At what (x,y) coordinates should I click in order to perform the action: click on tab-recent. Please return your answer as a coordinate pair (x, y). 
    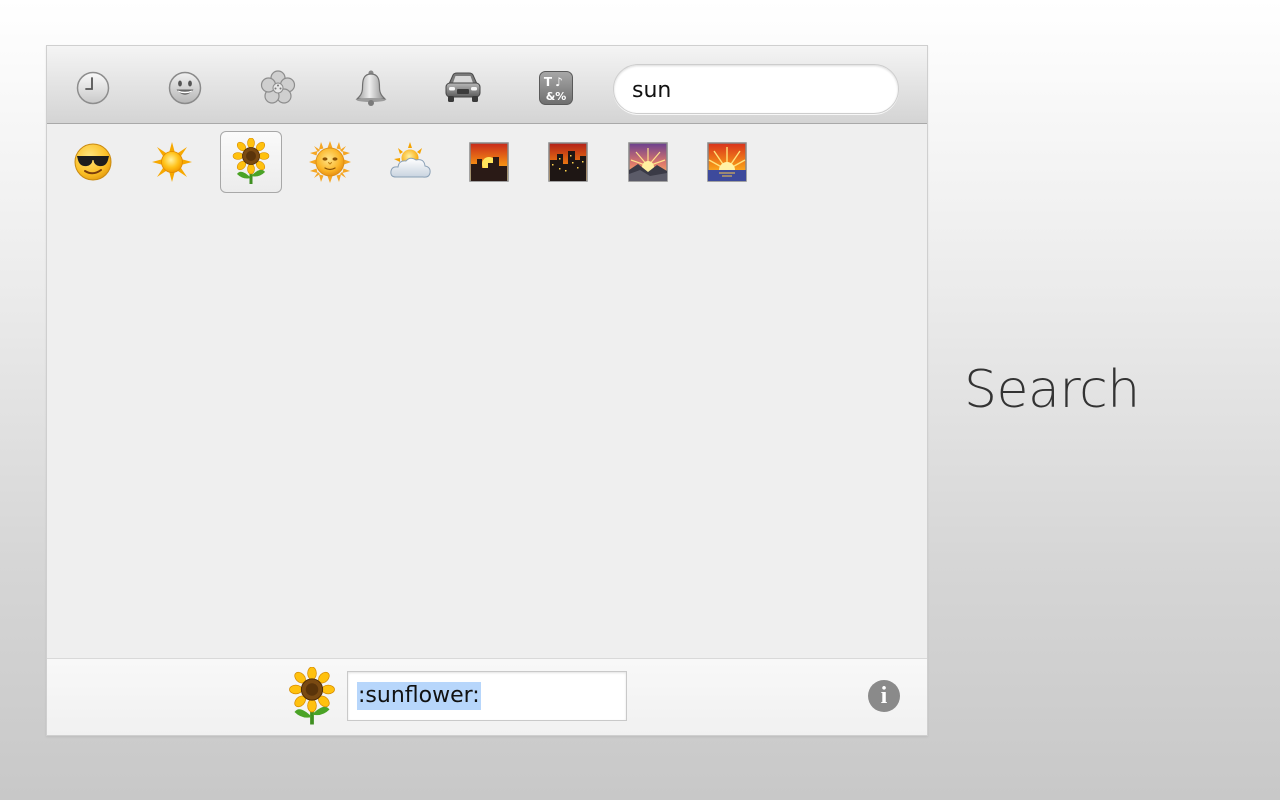
    Looking at the image, I should click on (93, 88).